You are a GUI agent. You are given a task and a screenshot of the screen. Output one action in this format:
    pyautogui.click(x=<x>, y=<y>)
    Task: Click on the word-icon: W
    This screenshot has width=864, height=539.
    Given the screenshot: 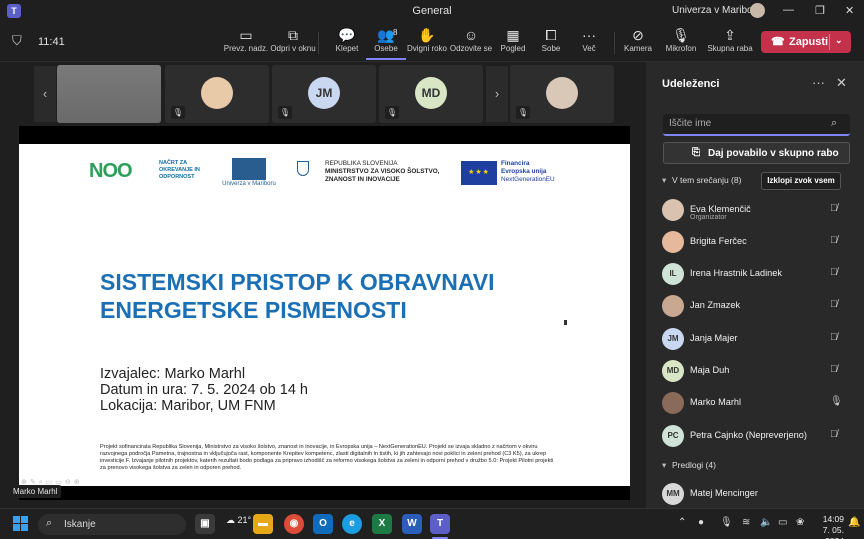 What is the action you would take?
    pyautogui.click(x=412, y=524)
    